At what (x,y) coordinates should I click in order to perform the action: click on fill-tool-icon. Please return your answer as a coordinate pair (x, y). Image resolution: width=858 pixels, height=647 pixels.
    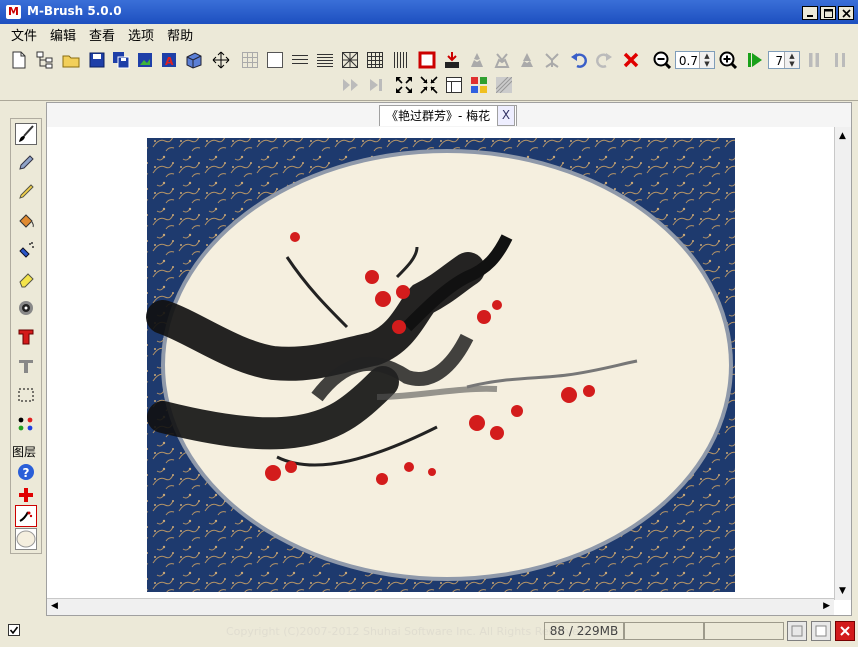
    Looking at the image, I should click on (26, 221).